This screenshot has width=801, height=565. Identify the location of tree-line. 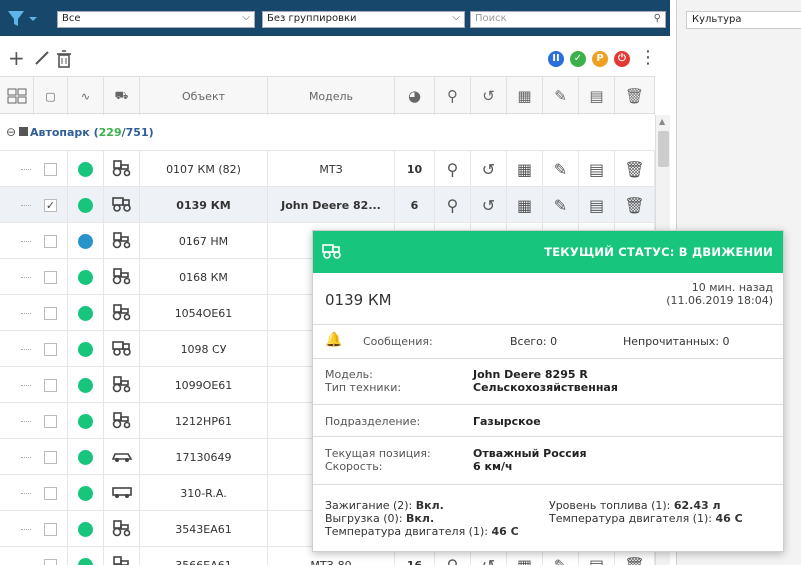
(17, 421).